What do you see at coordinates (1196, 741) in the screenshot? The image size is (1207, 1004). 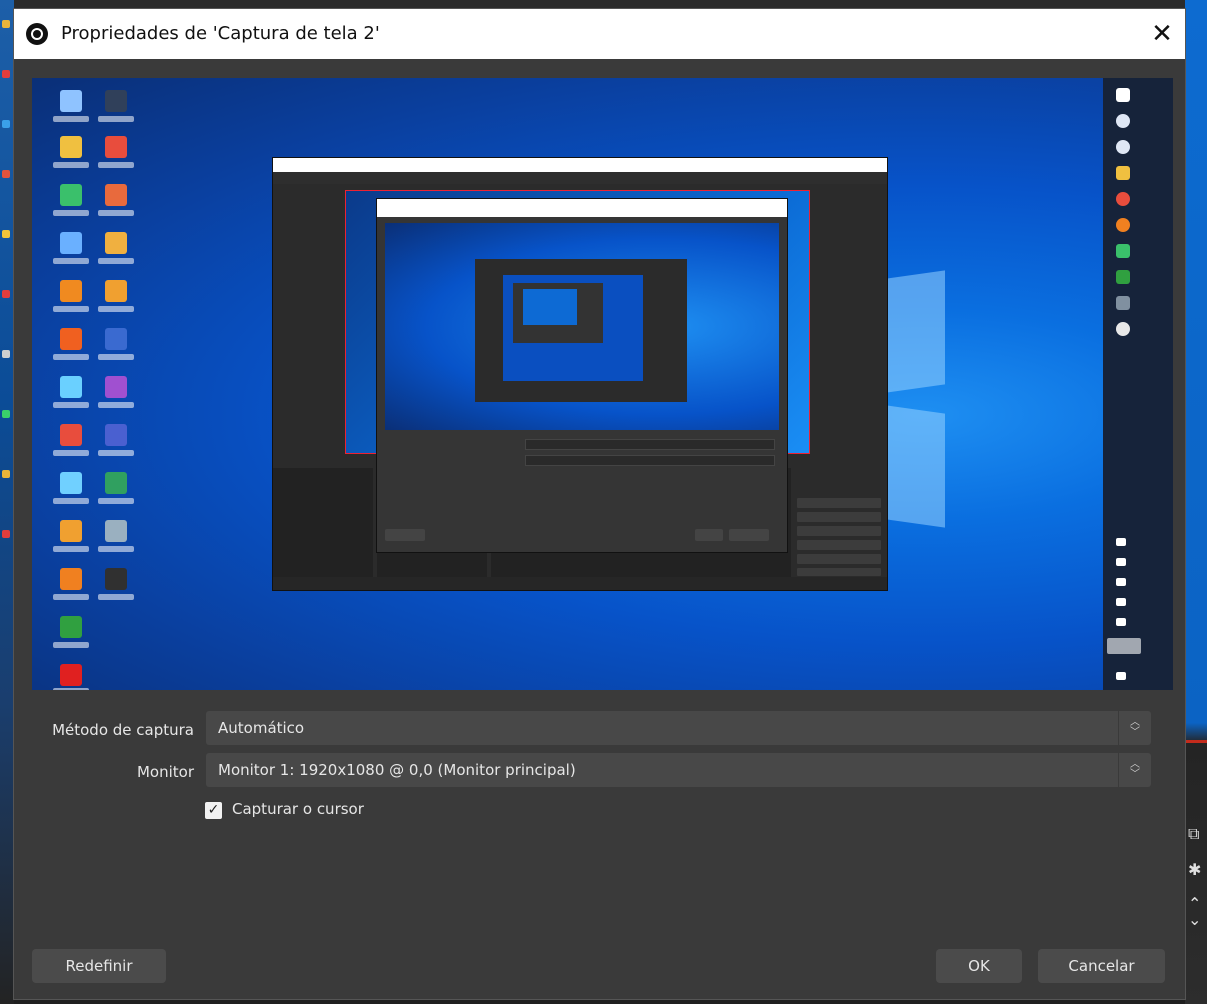 I see `background-red-line` at bounding box center [1196, 741].